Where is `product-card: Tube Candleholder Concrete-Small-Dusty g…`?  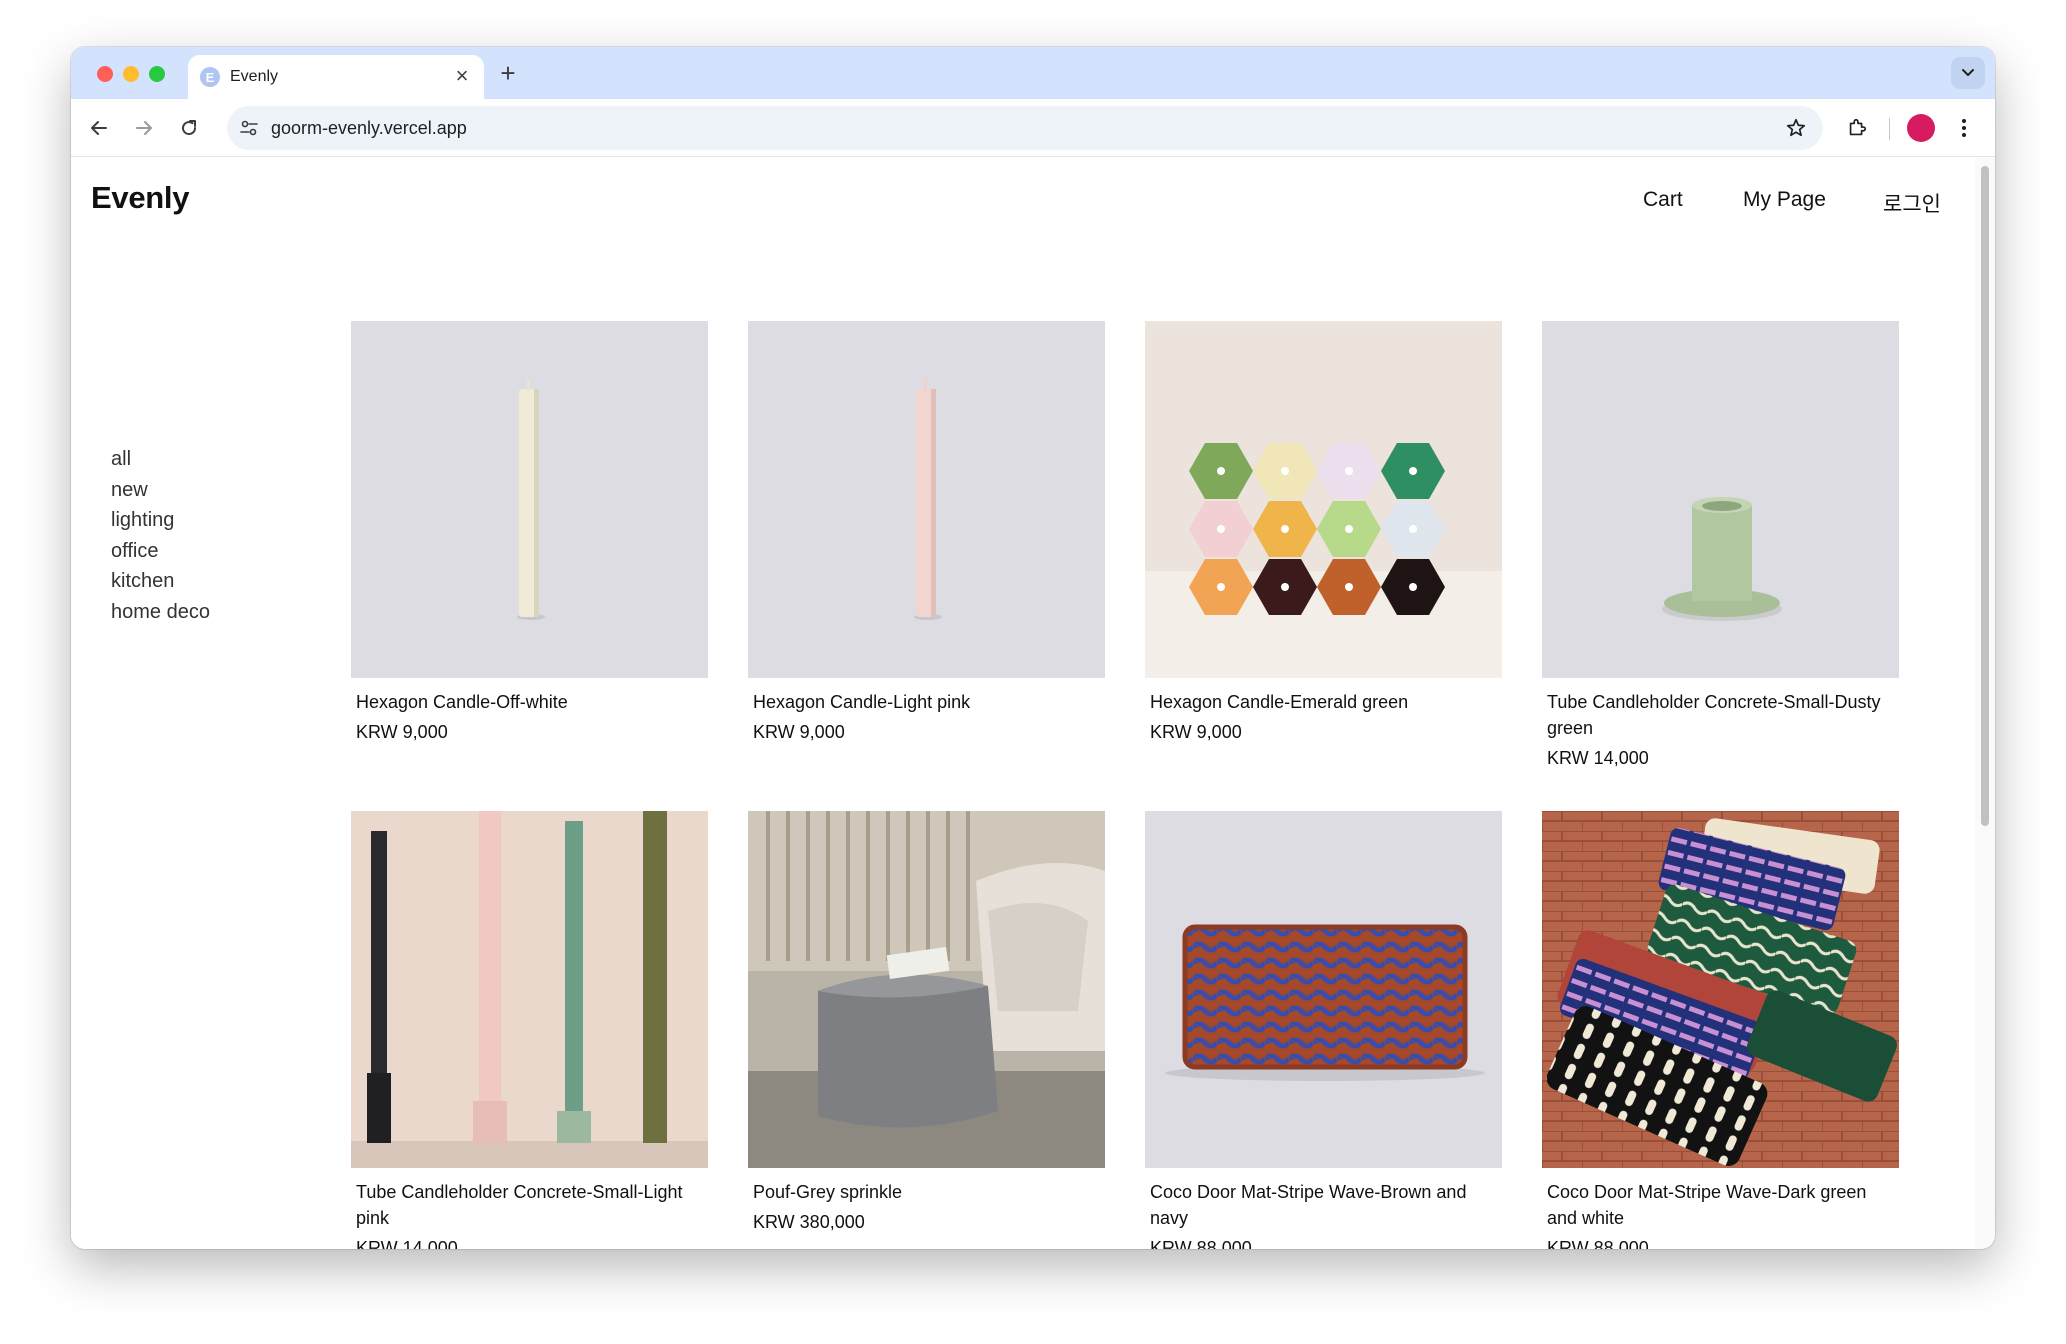
product-card: Tube Candleholder Concrete-Small-Dusty g… is located at coordinates (1720, 546).